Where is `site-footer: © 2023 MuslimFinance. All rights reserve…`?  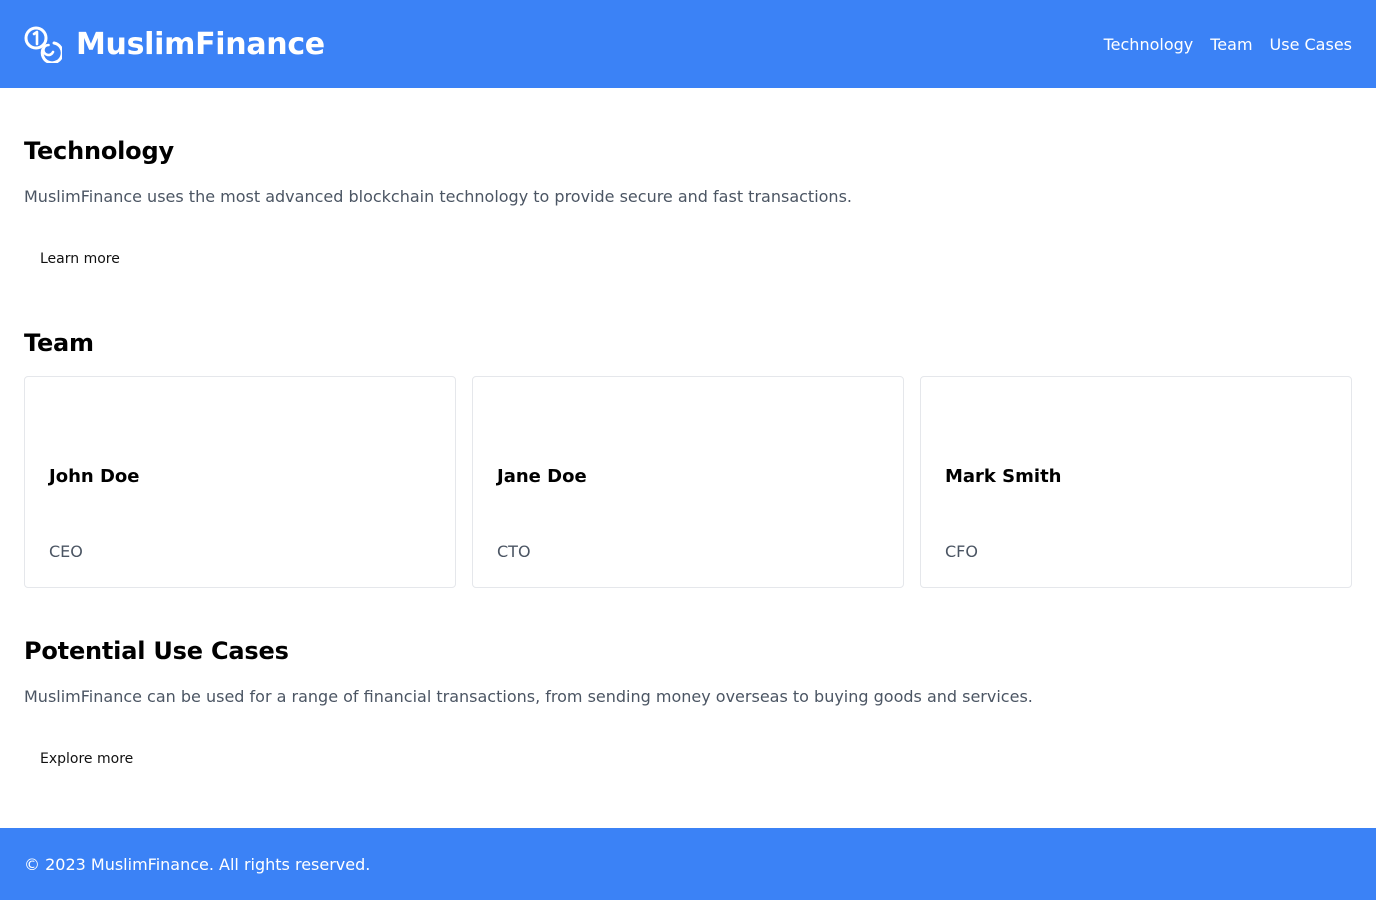
site-footer: © 2023 MuslimFinance. All rights reserve… is located at coordinates (688, 864).